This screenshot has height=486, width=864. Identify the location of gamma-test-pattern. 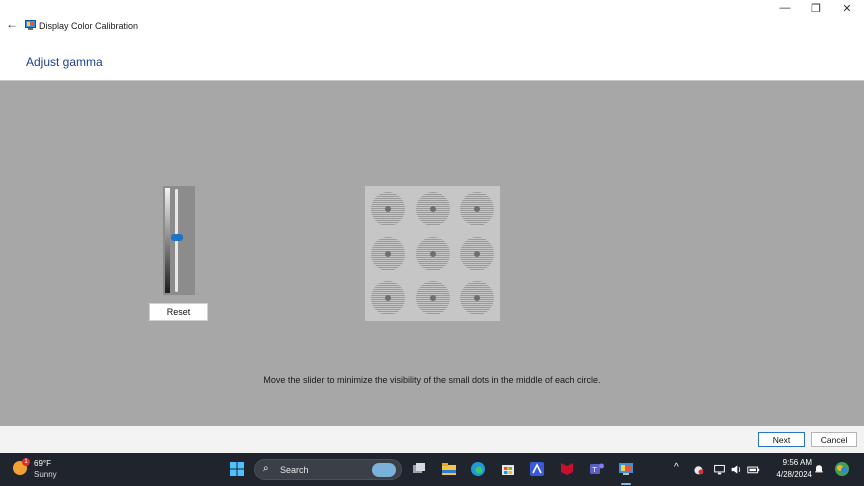
(432, 253).